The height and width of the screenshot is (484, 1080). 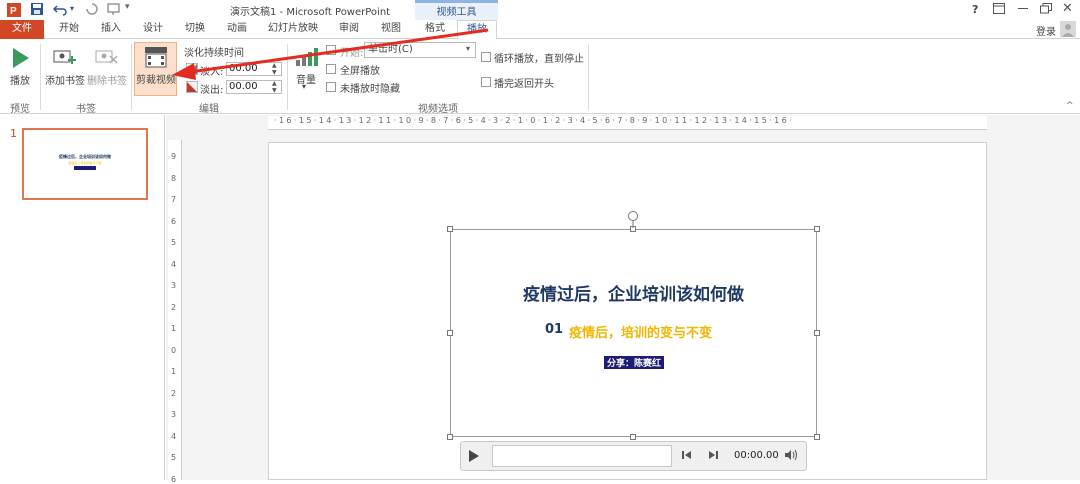 What do you see at coordinates (304, 86) in the screenshot?
I see `volume-dropdown-icon: ▾` at bounding box center [304, 86].